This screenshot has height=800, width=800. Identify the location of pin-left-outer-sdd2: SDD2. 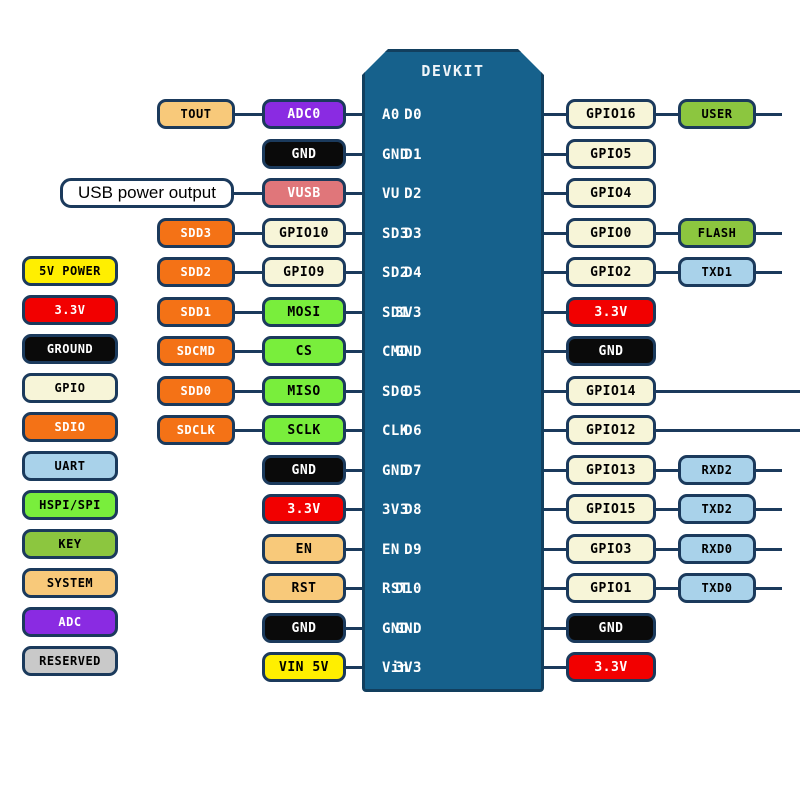
(196, 272).